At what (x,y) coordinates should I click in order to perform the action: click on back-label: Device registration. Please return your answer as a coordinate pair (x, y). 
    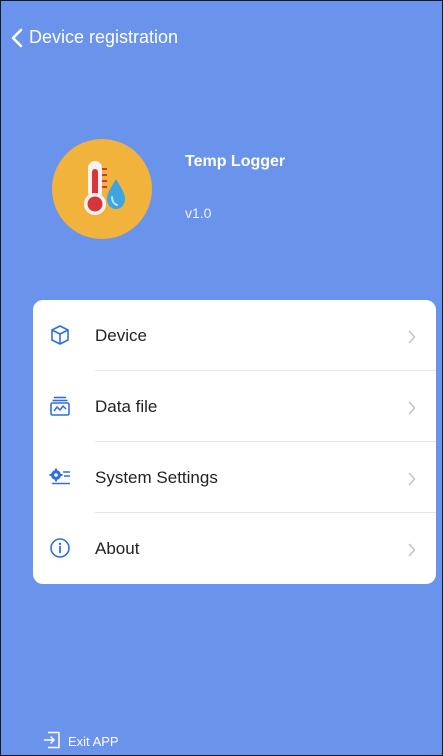
    Looking at the image, I should click on (104, 37).